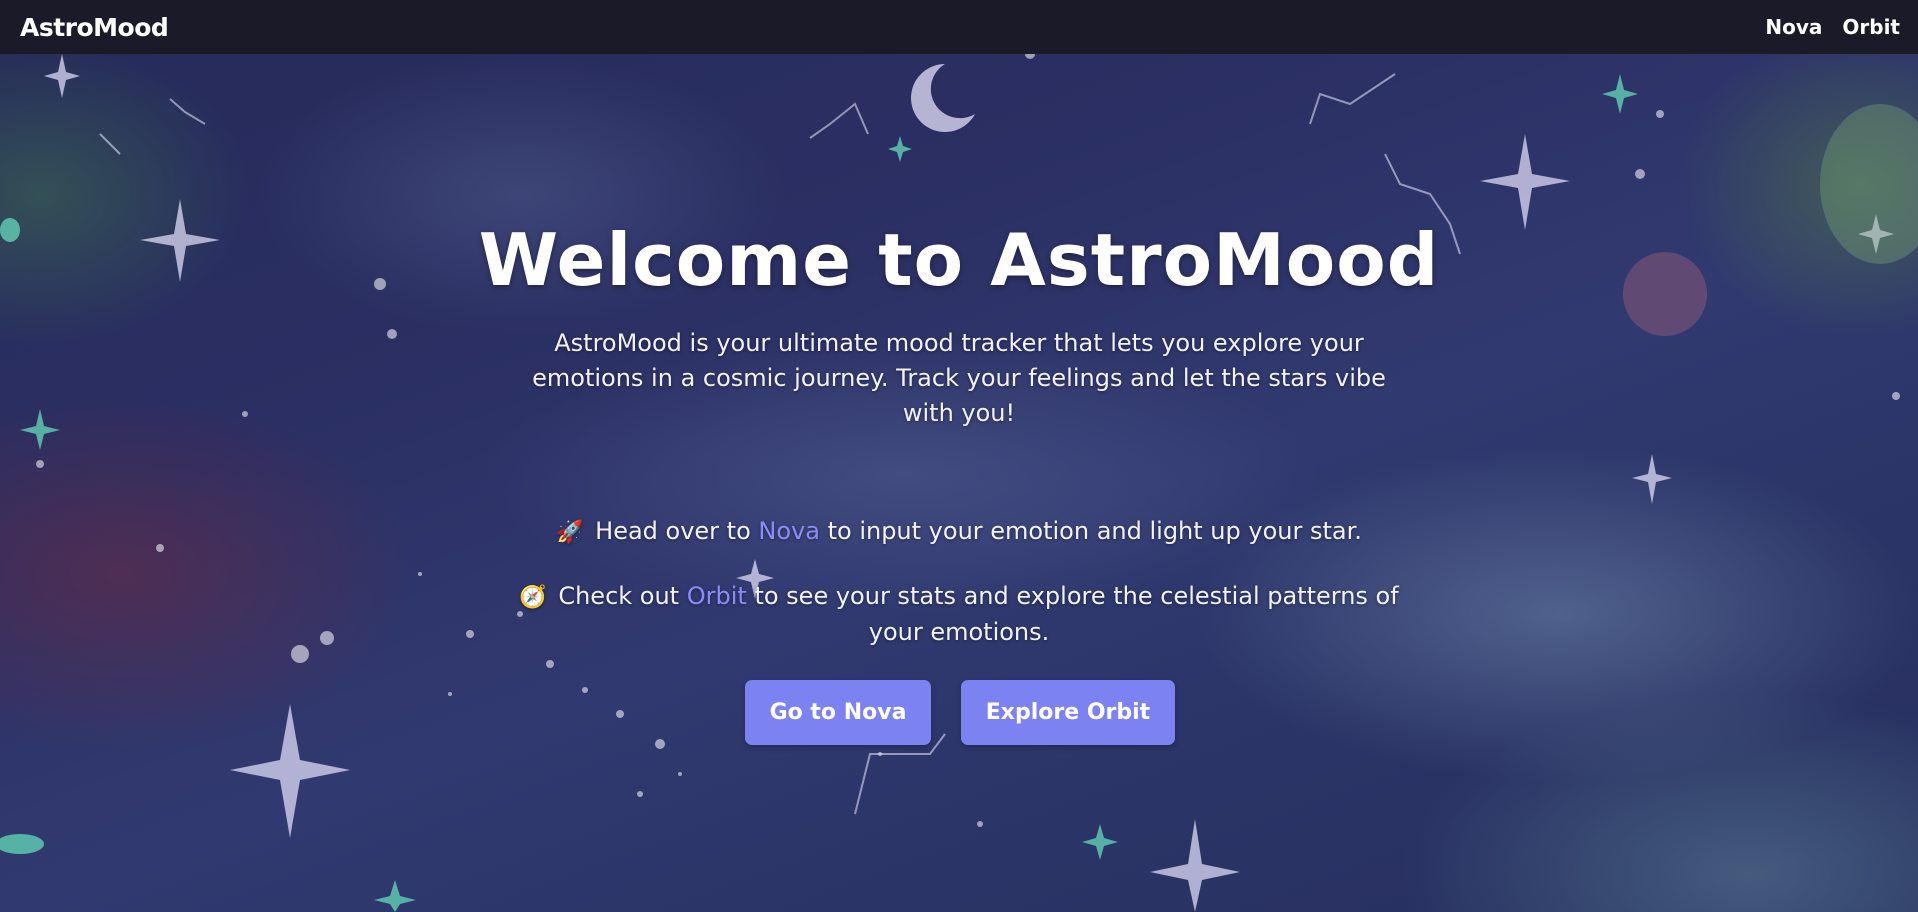  I want to click on orbit-line-text-before: Check out, so click(619, 596).